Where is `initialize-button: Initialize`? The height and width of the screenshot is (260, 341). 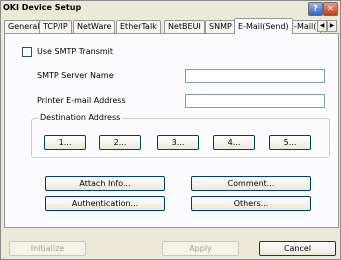
initialize-button: Initialize is located at coordinates (47, 248).